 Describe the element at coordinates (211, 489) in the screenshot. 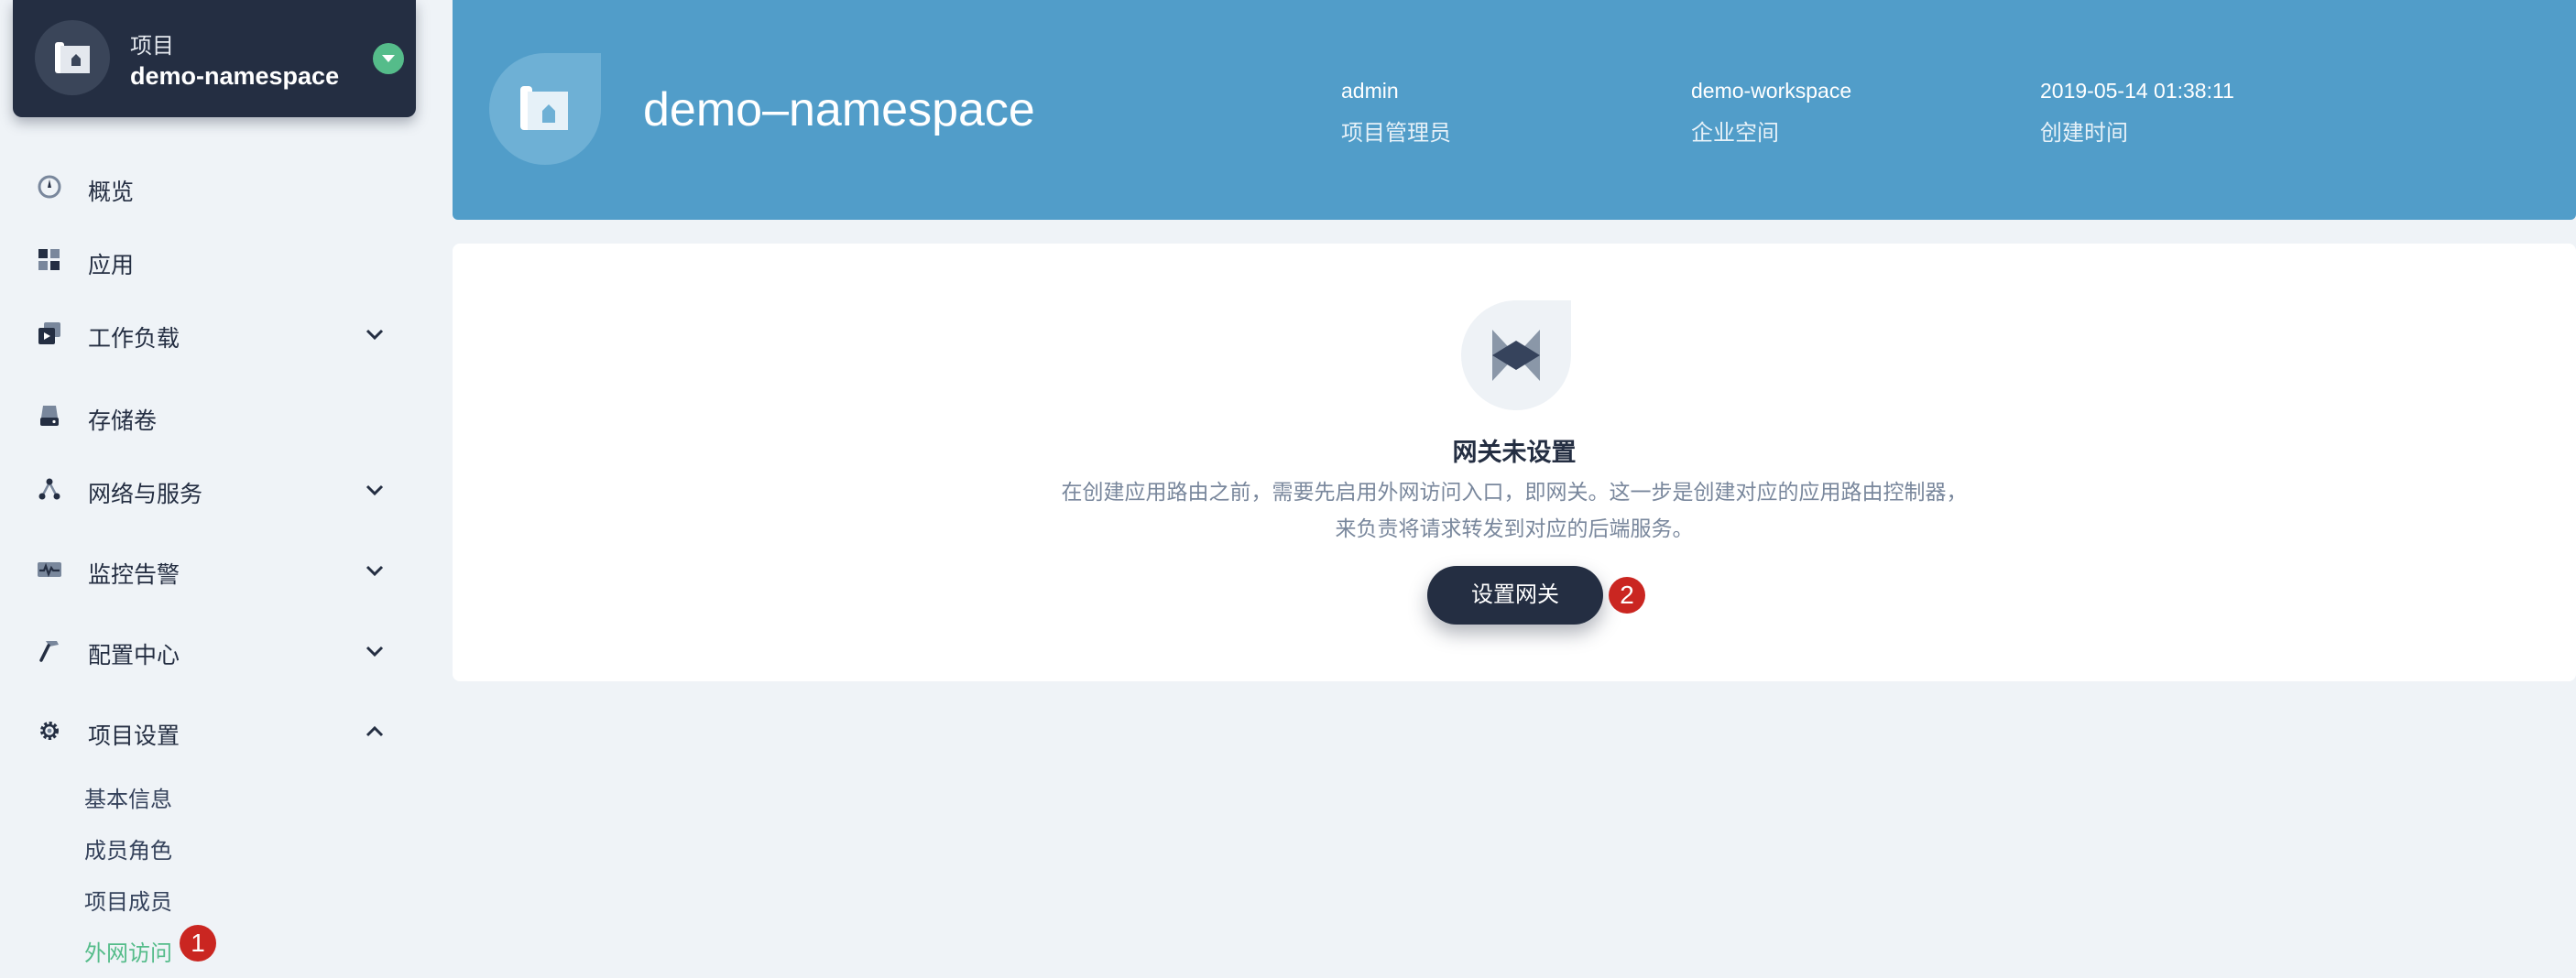

I see `sidebar-item-network: 网络与服务` at that location.